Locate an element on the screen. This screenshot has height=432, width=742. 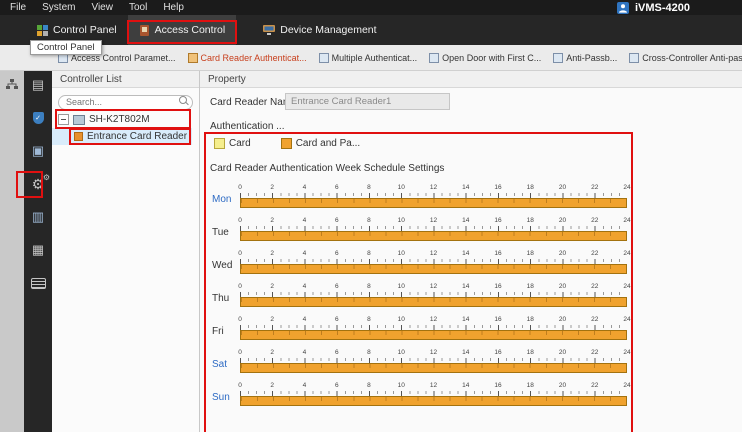
access-control-icon is located at coordinates (144, 30).